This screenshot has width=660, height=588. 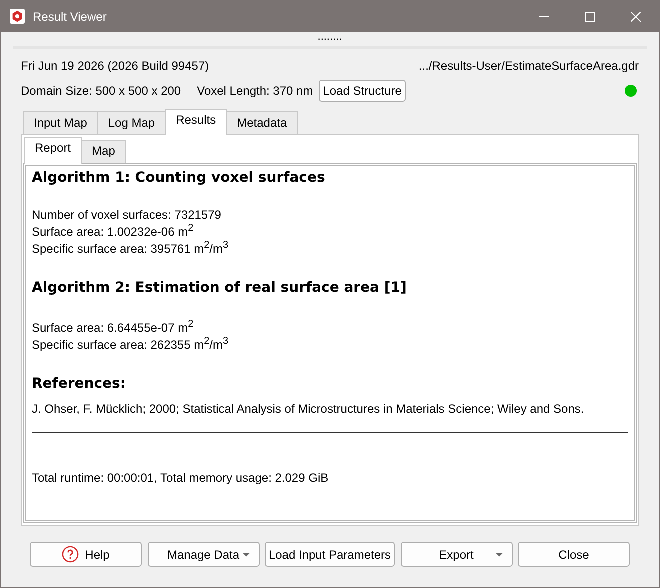 What do you see at coordinates (79, 384) in the screenshot?
I see `report-heading: References:` at bounding box center [79, 384].